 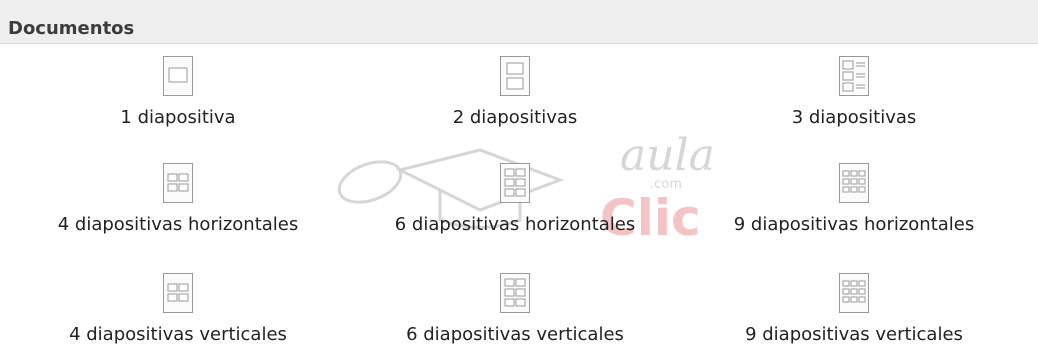 What do you see at coordinates (178, 117) in the screenshot?
I see `option-label: 1 diapositiva` at bounding box center [178, 117].